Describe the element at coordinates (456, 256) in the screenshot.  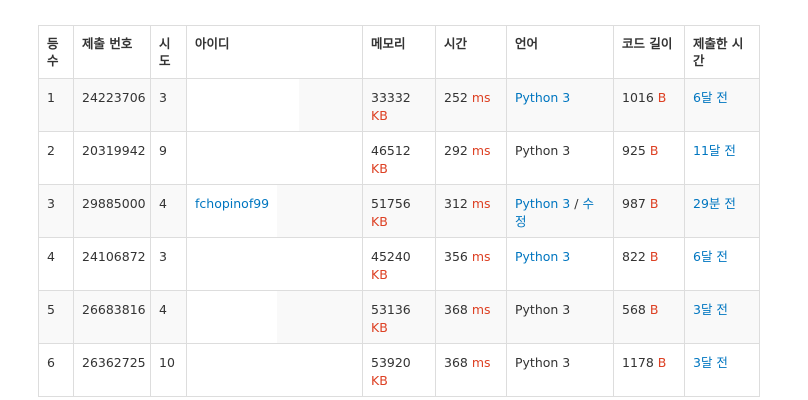
I see `time-value: 356` at that location.